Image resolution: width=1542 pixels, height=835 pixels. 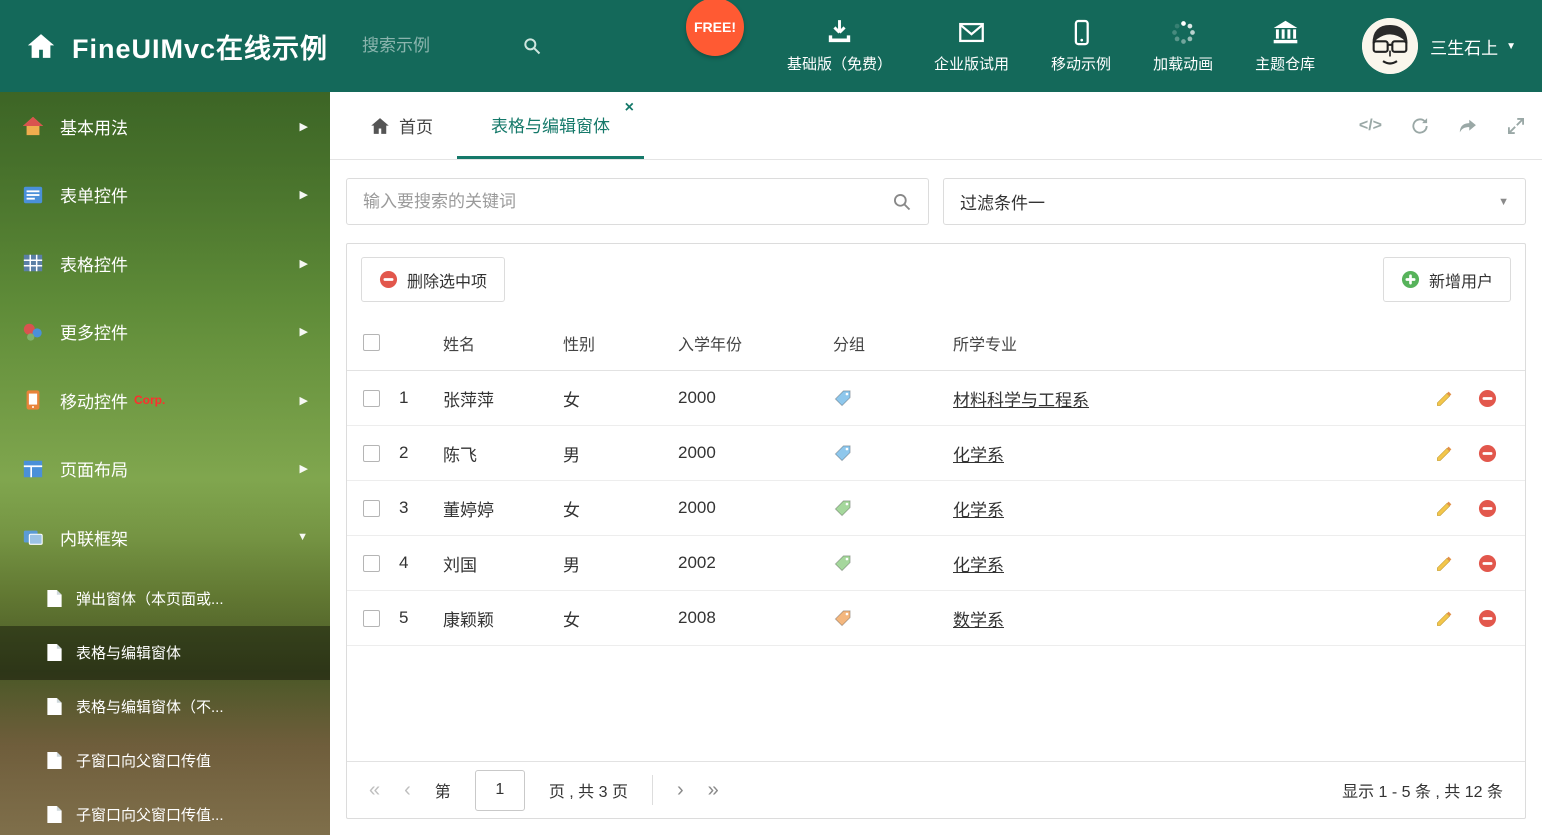 What do you see at coordinates (839, 46) in the screenshot?
I see `nav-basic-free: 基础版（免费）` at bounding box center [839, 46].